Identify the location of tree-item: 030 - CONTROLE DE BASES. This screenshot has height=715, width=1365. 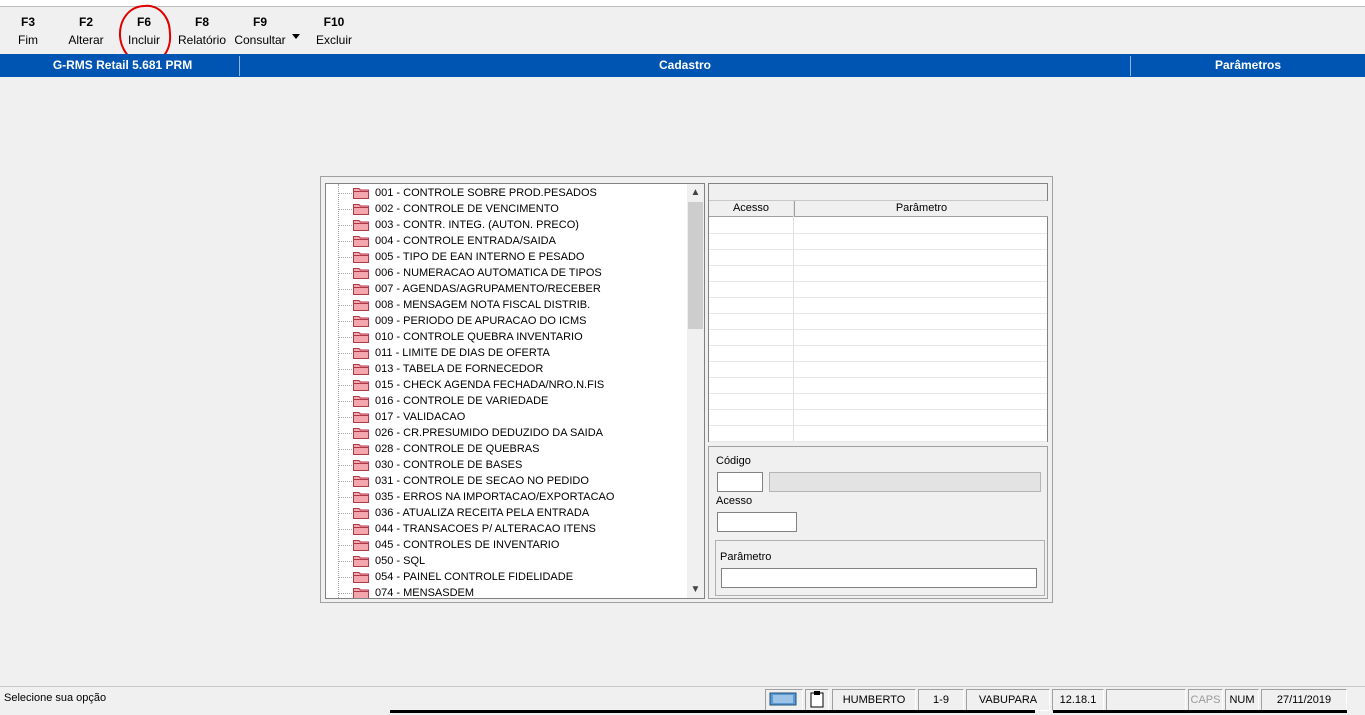
(506, 465).